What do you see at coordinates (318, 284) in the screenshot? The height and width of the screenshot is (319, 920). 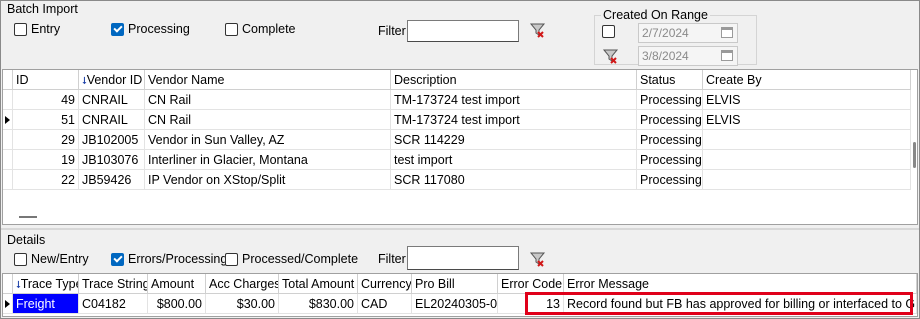 I see `col-header-total-amount: Total Amount` at bounding box center [318, 284].